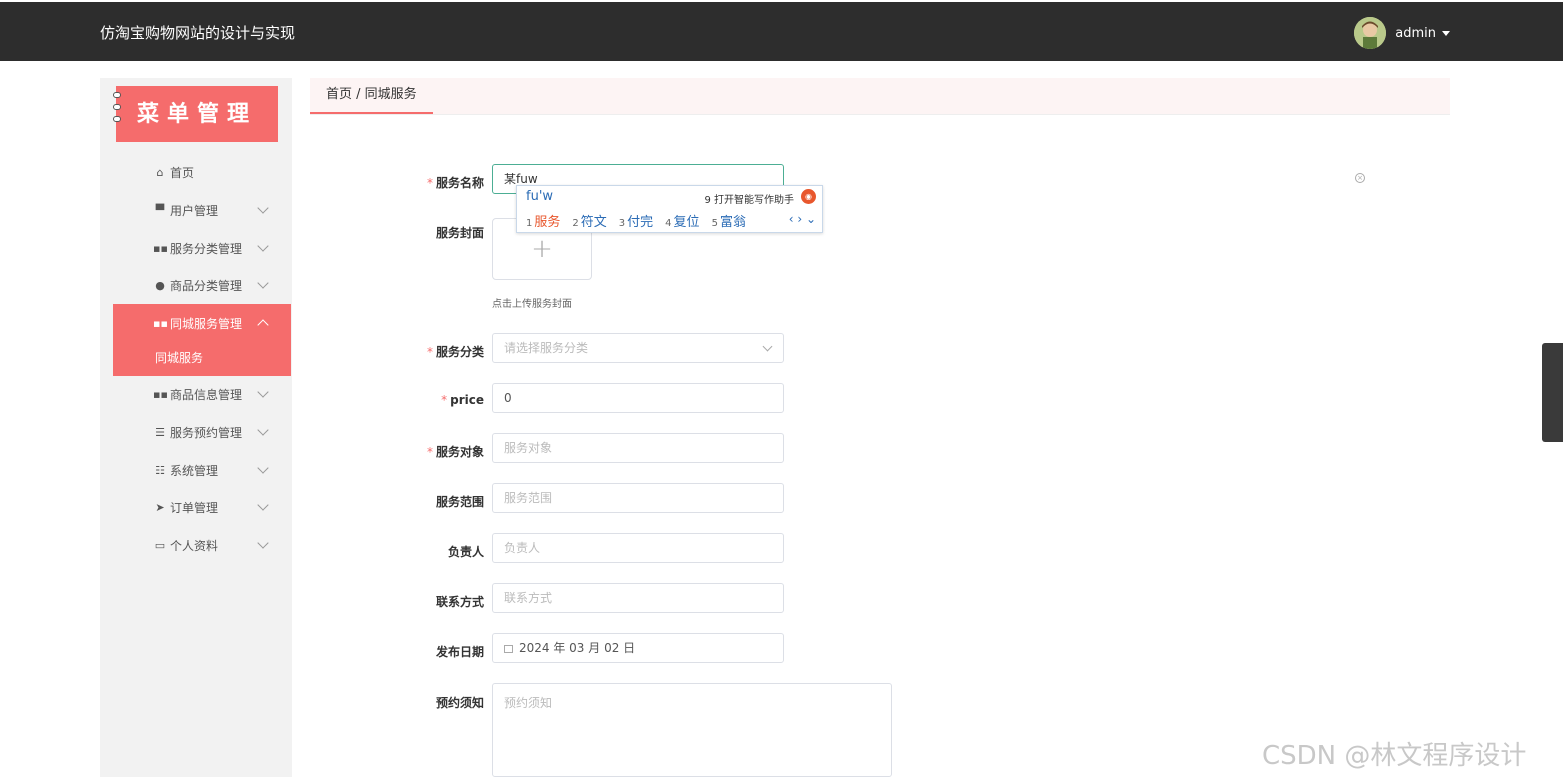 Image resolution: width=1563 pixels, height=777 pixels. I want to click on sidebar-item-orders: ➤ 订单管理, so click(202, 507).